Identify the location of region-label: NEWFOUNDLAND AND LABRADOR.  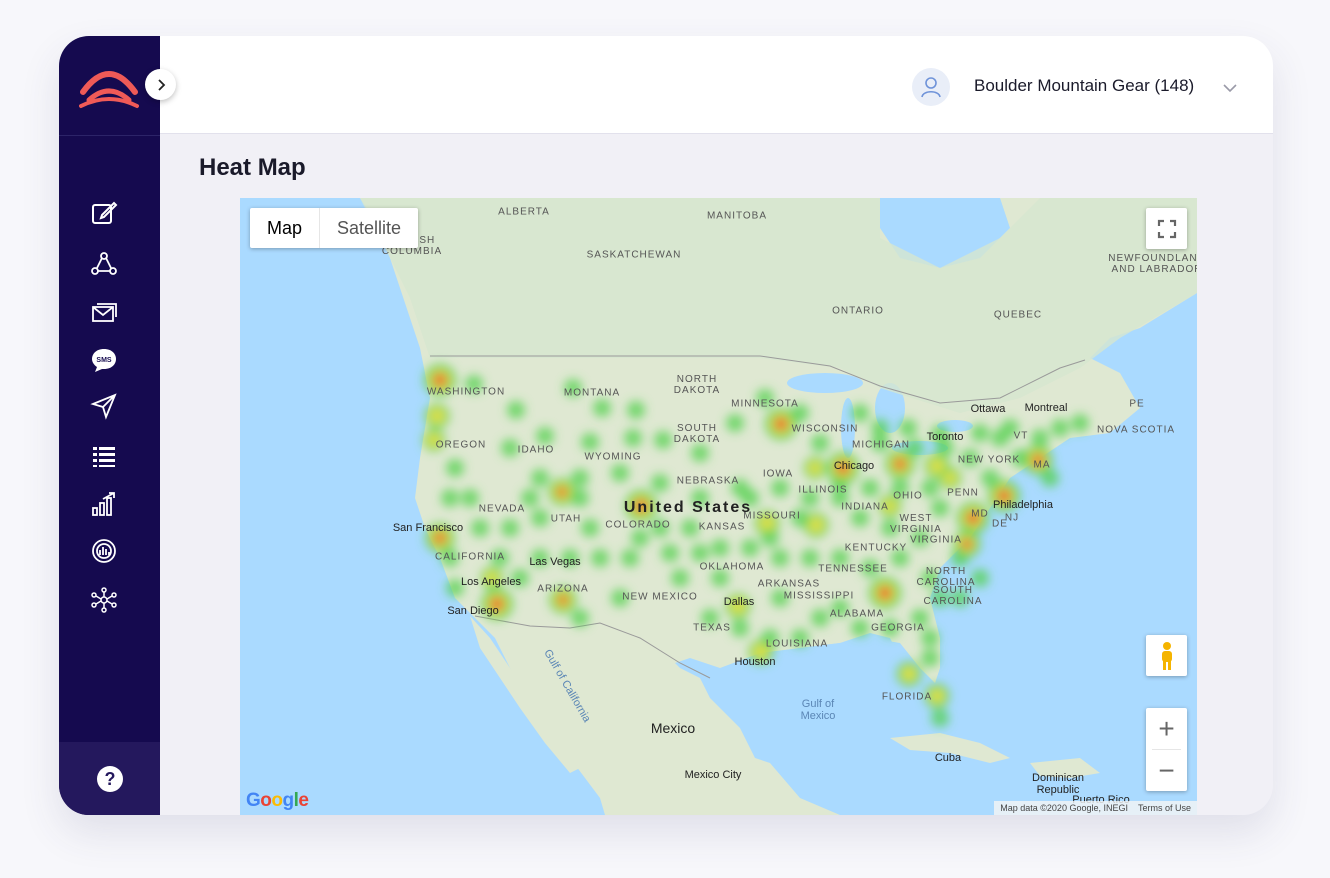
(1152, 264).